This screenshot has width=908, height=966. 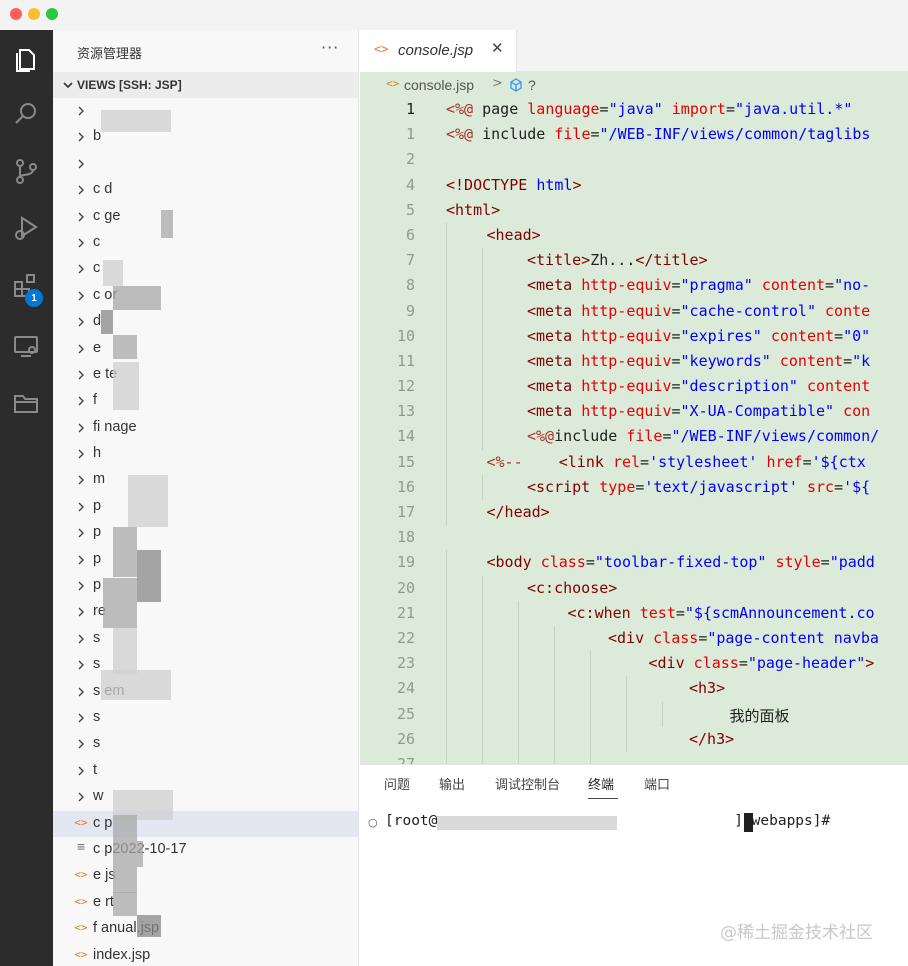 I want to click on code-line: 16 <script type='text/javascript' src='${, so click(x=634, y=487).